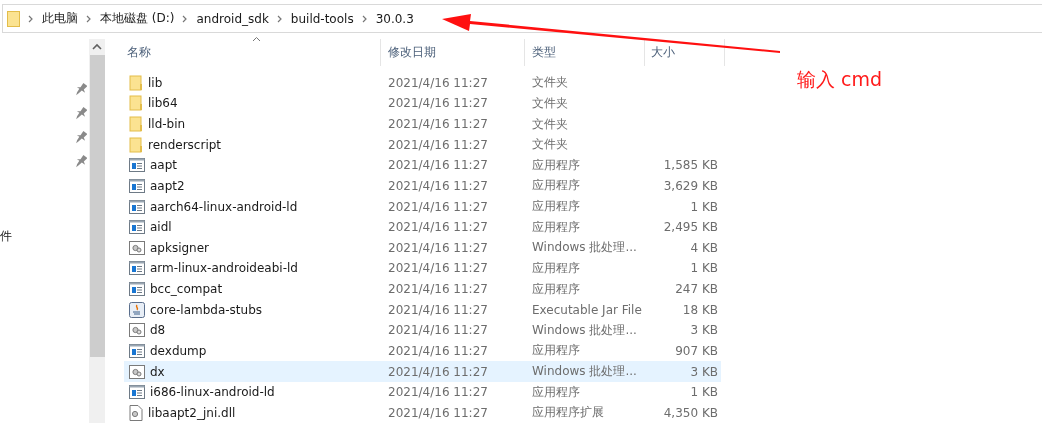  What do you see at coordinates (696, 289) in the screenshot?
I see `file-size: 247 KB` at bounding box center [696, 289].